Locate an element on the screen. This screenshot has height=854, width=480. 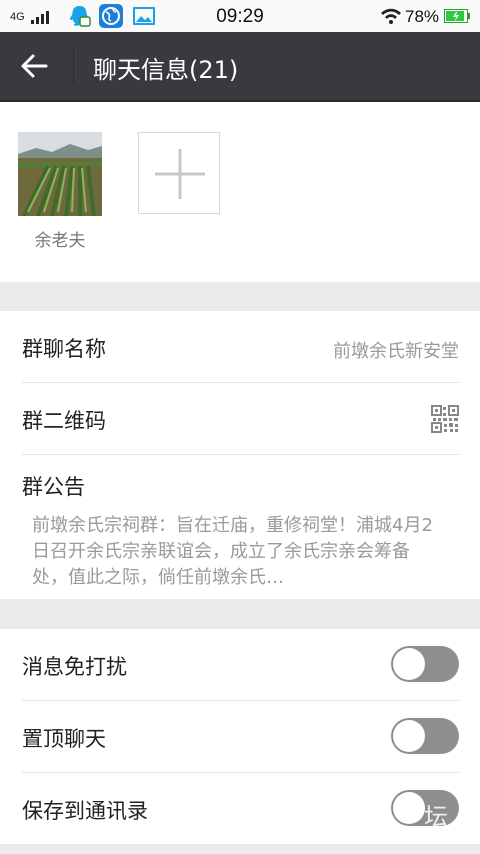
page-title: 聊天信息(21) is located at coordinates (166, 70).